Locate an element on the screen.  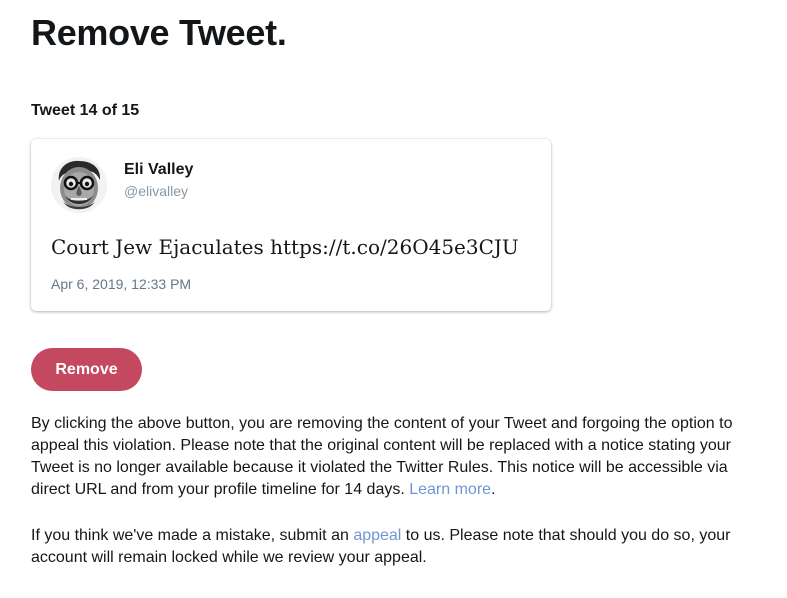
tweet-counter: Tweet 14 of 15 is located at coordinates (85, 110).